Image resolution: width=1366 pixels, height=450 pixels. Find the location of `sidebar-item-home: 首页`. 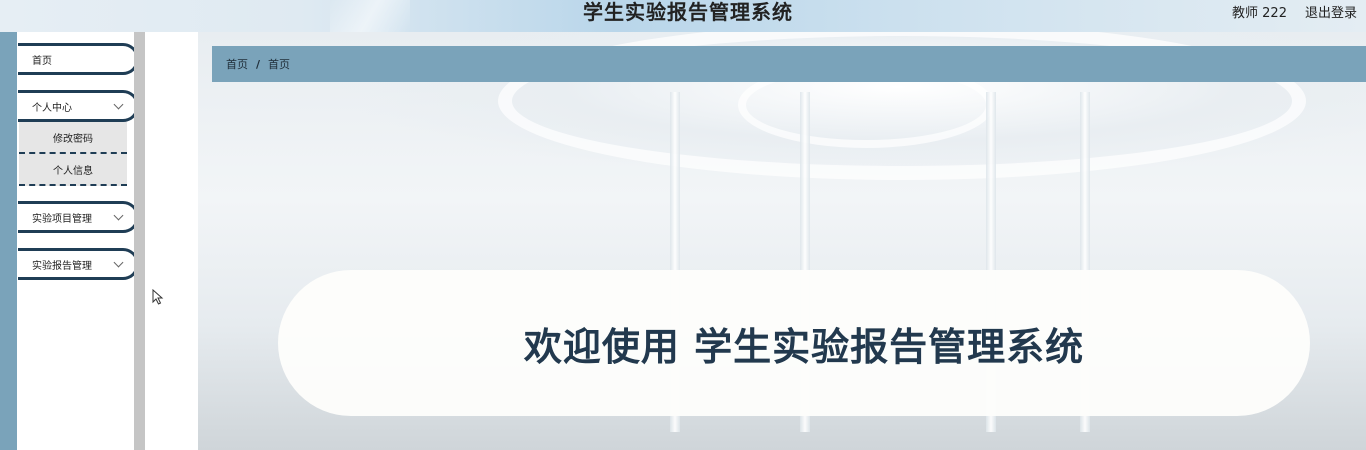

sidebar-item-home: 首页 is located at coordinates (78, 59).